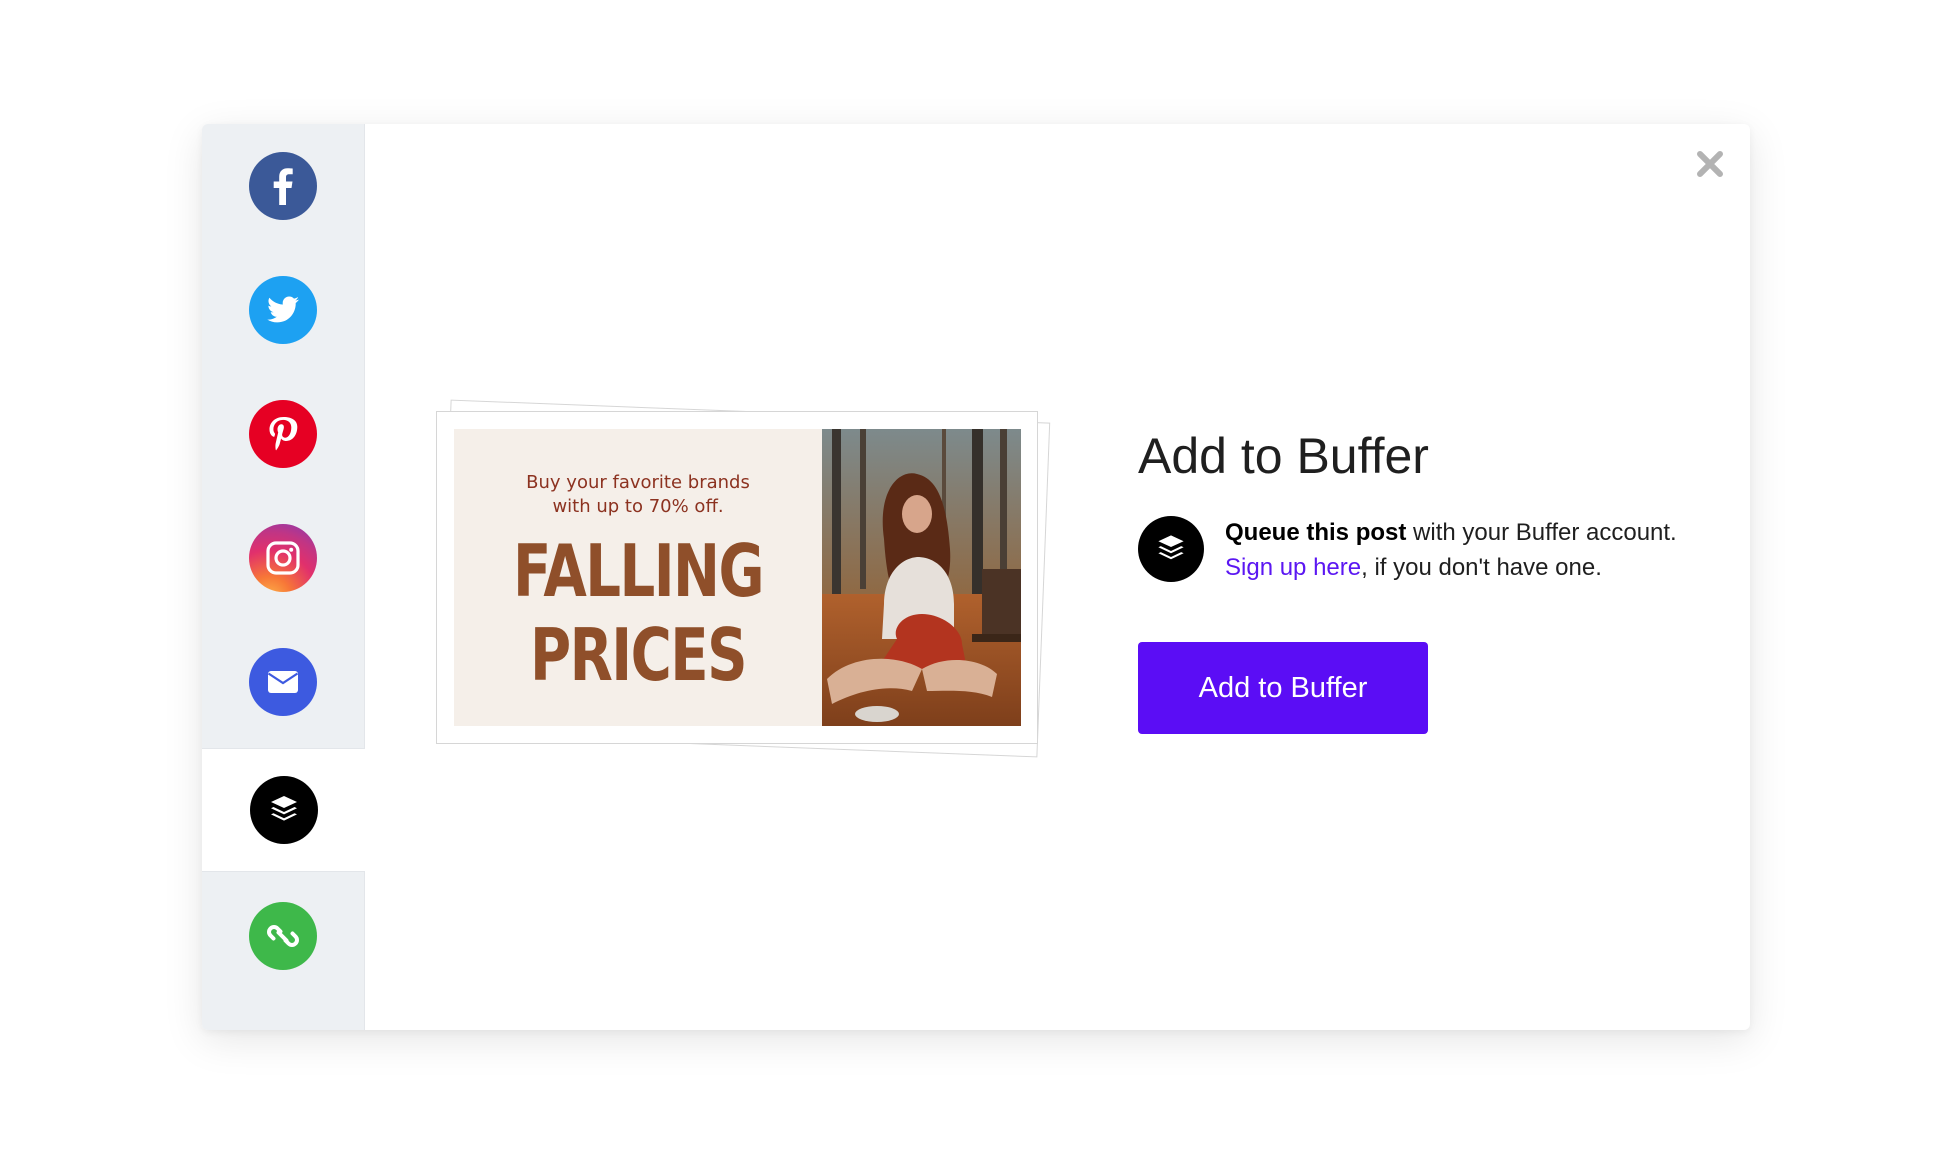 This screenshot has height=1152, width=1948. I want to click on sidebar-item-facebook, so click(283, 186).